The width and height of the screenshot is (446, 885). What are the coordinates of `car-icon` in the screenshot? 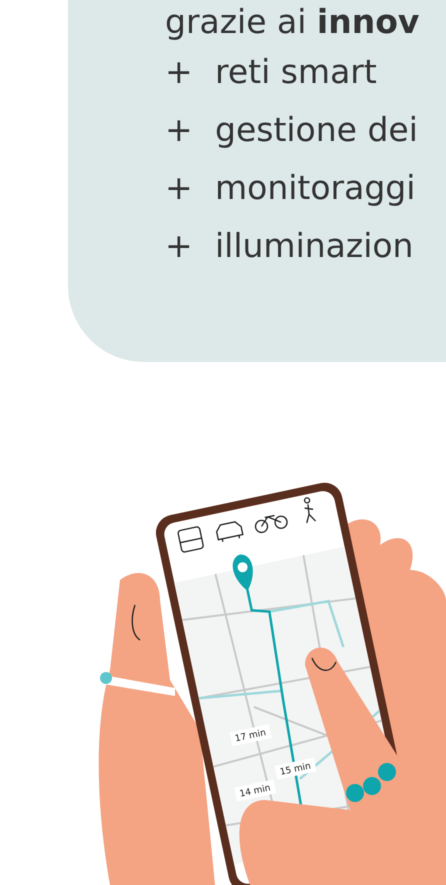 It's located at (230, 531).